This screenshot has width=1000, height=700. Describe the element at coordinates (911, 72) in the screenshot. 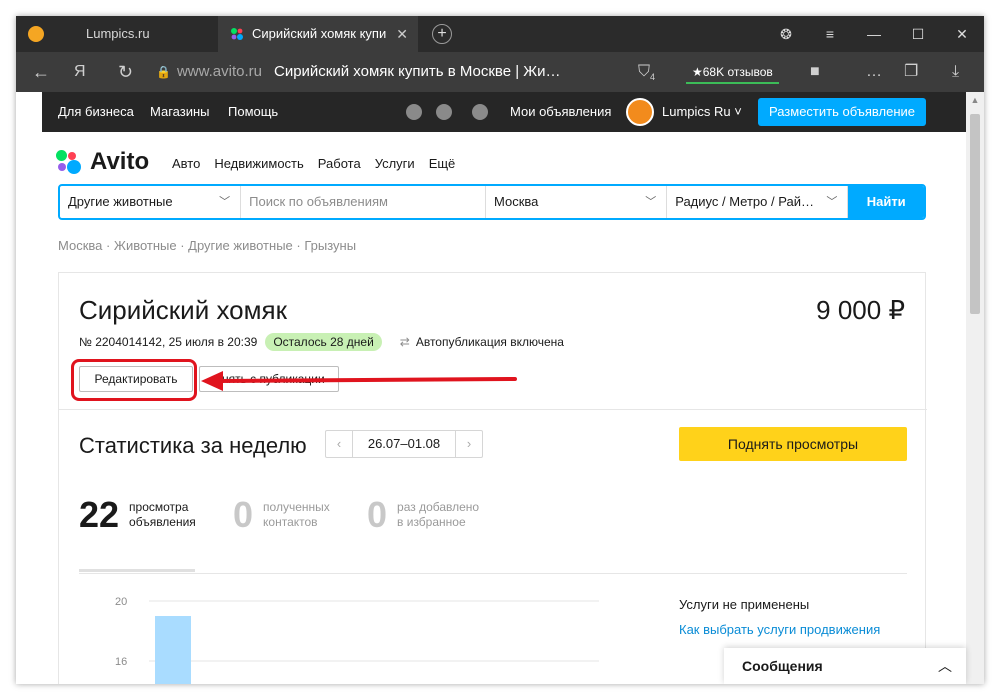

I see `collections-icon: ❐` at that location.